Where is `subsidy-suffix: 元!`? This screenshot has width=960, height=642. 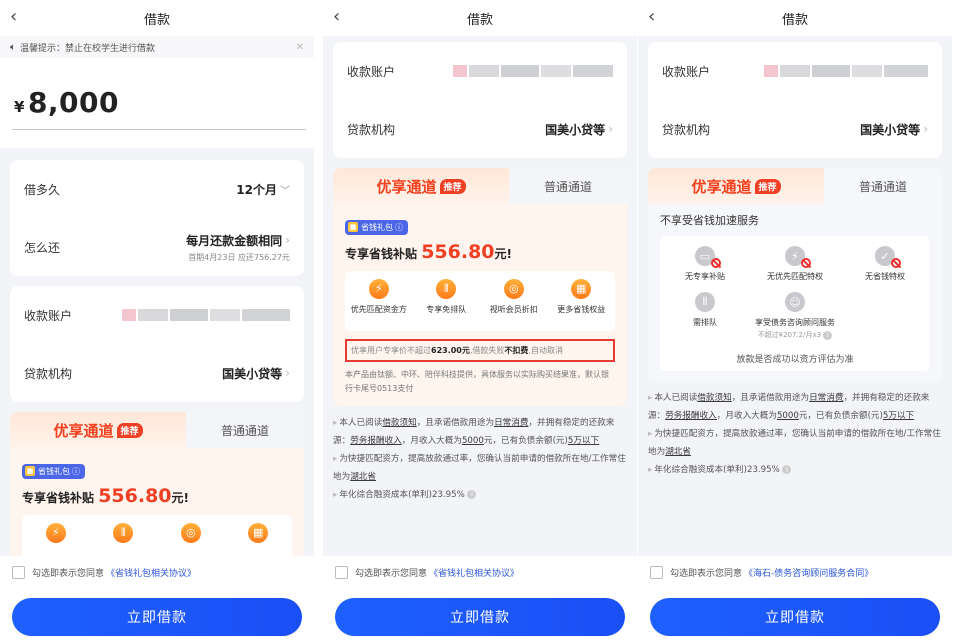 subsidy-suffix: 元! is located at coordinates (180, 497).